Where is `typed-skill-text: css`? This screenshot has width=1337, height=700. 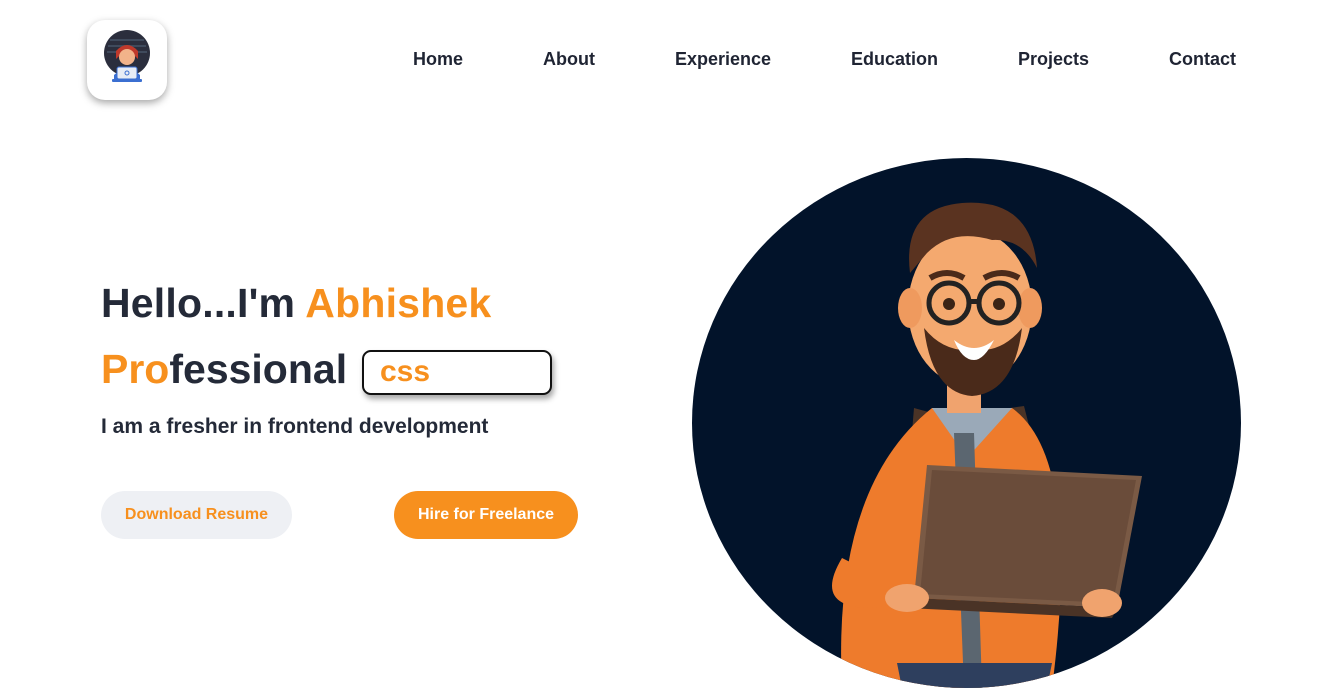
typed-skill-text: css is located at coordinates (405, 371).